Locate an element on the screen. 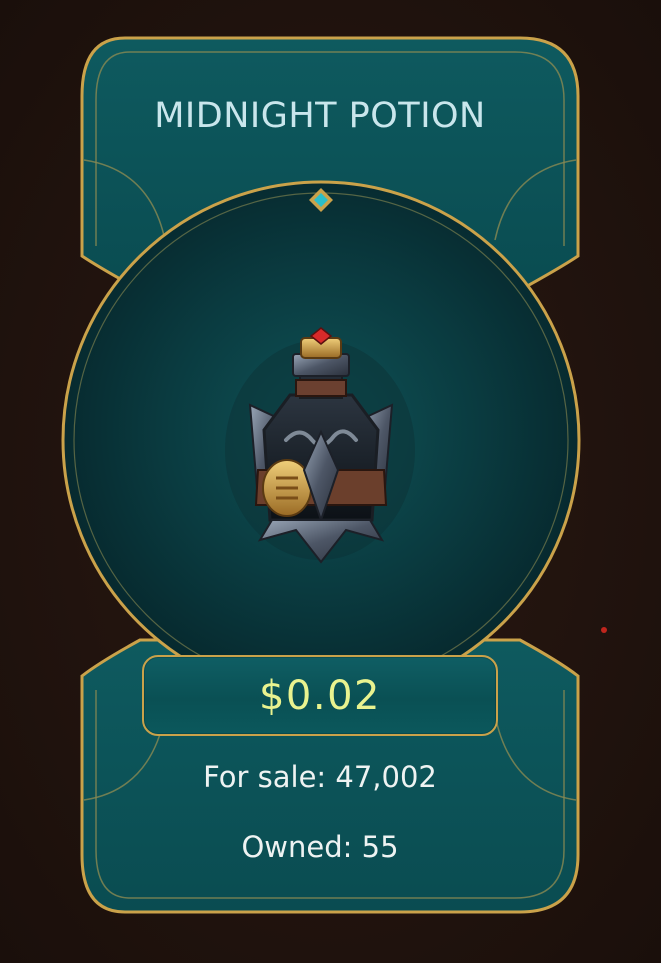 Image resolution: width=661 pixels, height=963 pixels. owned-count: Owned: 55 is located at coordinates (320, 847).